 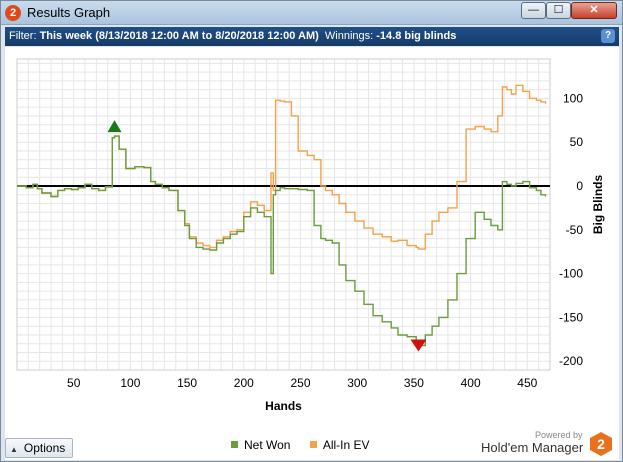 What do you see at coordinates (308, 445) in the screenshot?
I see `chart-legend: Net Won All-In EV` at bounding box center [308, 445].